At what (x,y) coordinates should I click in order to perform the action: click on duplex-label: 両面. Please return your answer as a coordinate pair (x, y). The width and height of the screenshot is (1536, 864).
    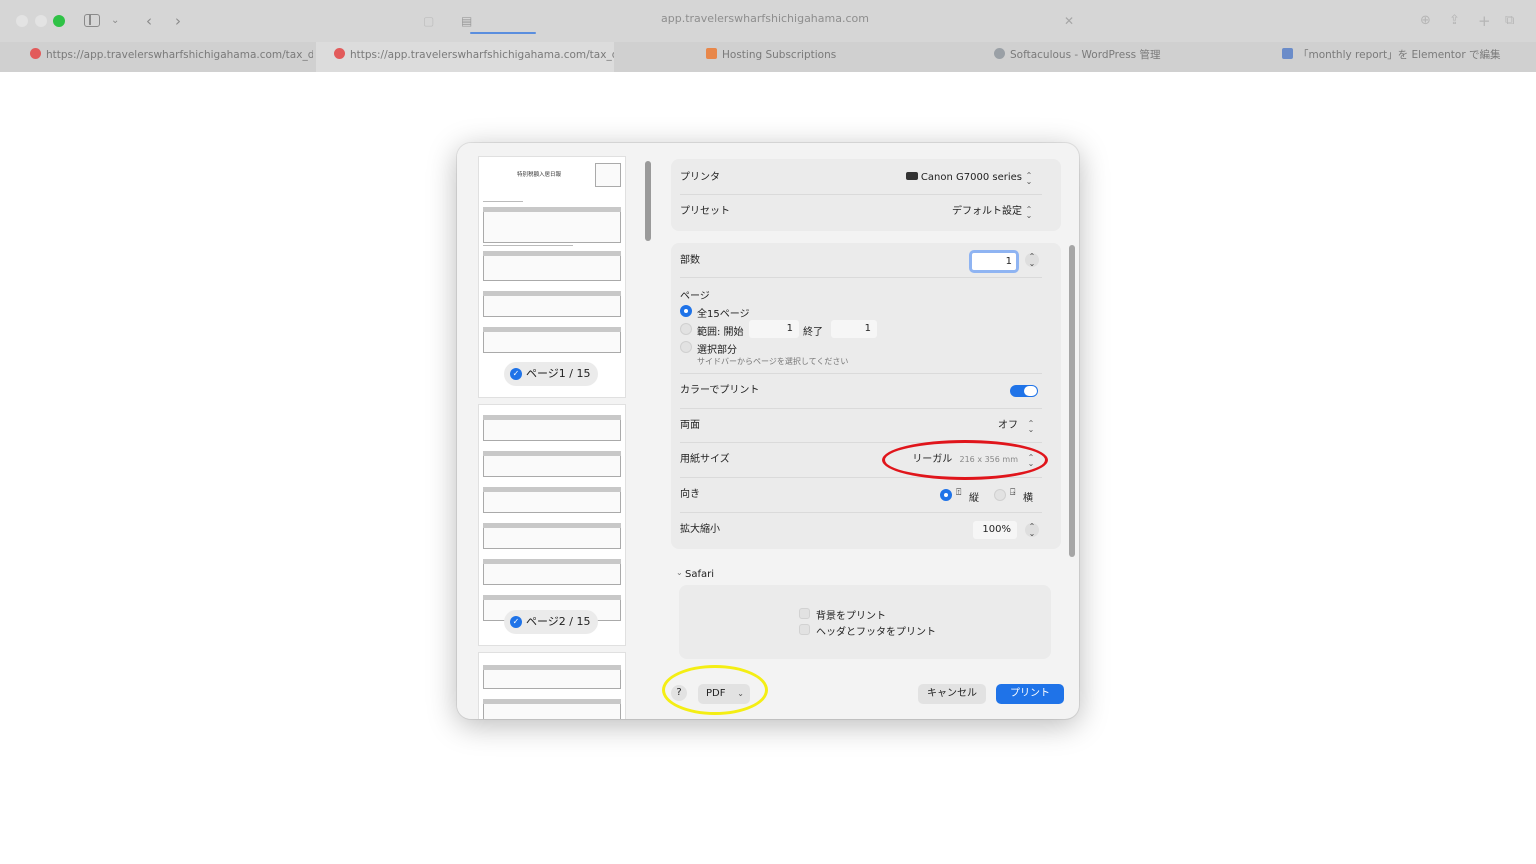
    Looking at the image, I should click on (690, 425).